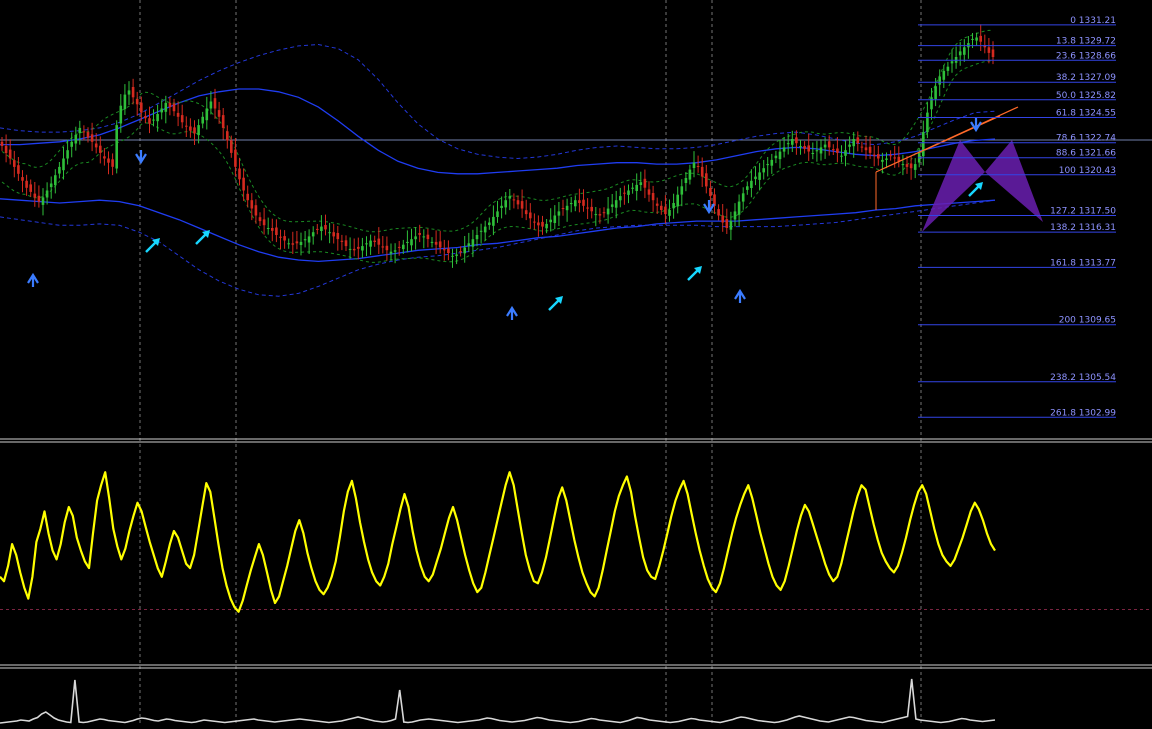 The height and width of the screenshot is (729, 1152). What do you see at coordinates (1086, 78) in the screenshot?
I see `fib-level-label: 38.2 1327.09` at bounding box center [1086, 78].